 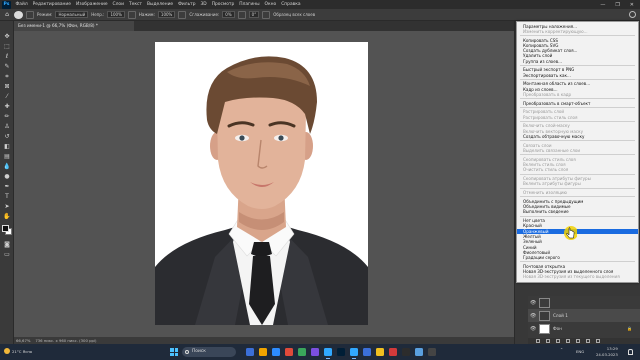 I want to click on layer-row: 👁, so click(x=584, y=302).